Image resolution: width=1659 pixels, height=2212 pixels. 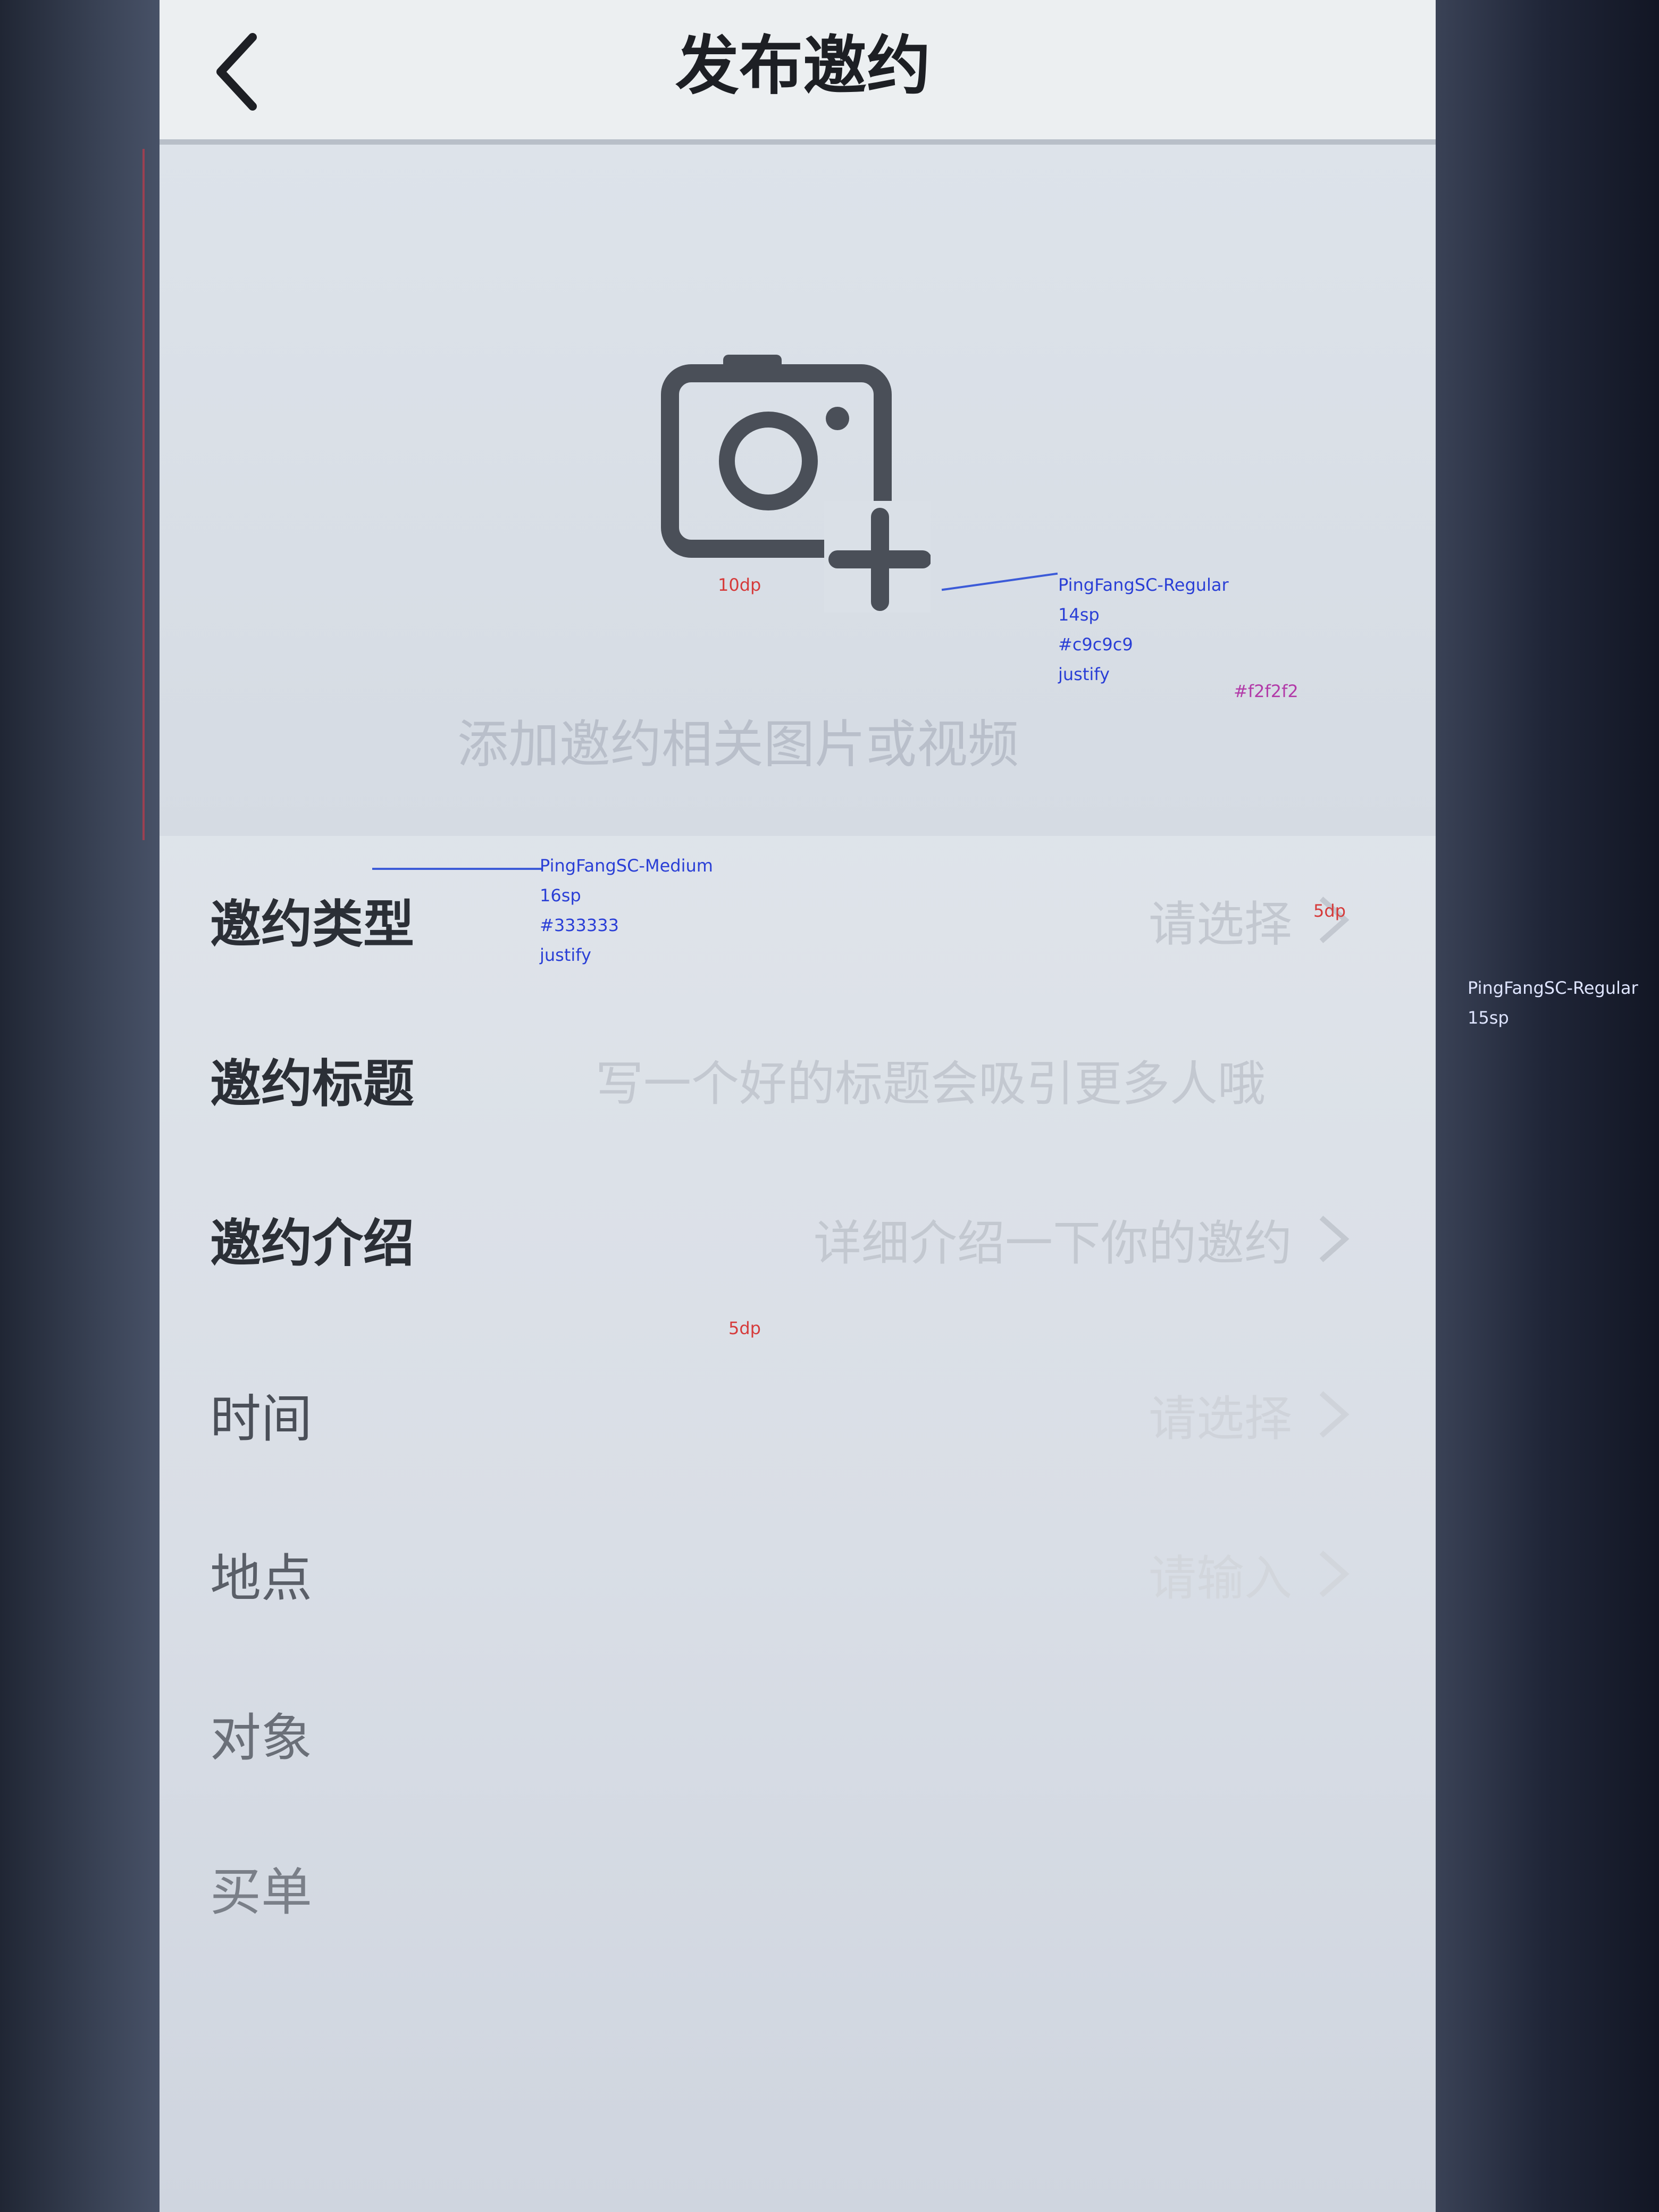 I want to click on page-title: 发布邀约, so click(x=803, y=66).